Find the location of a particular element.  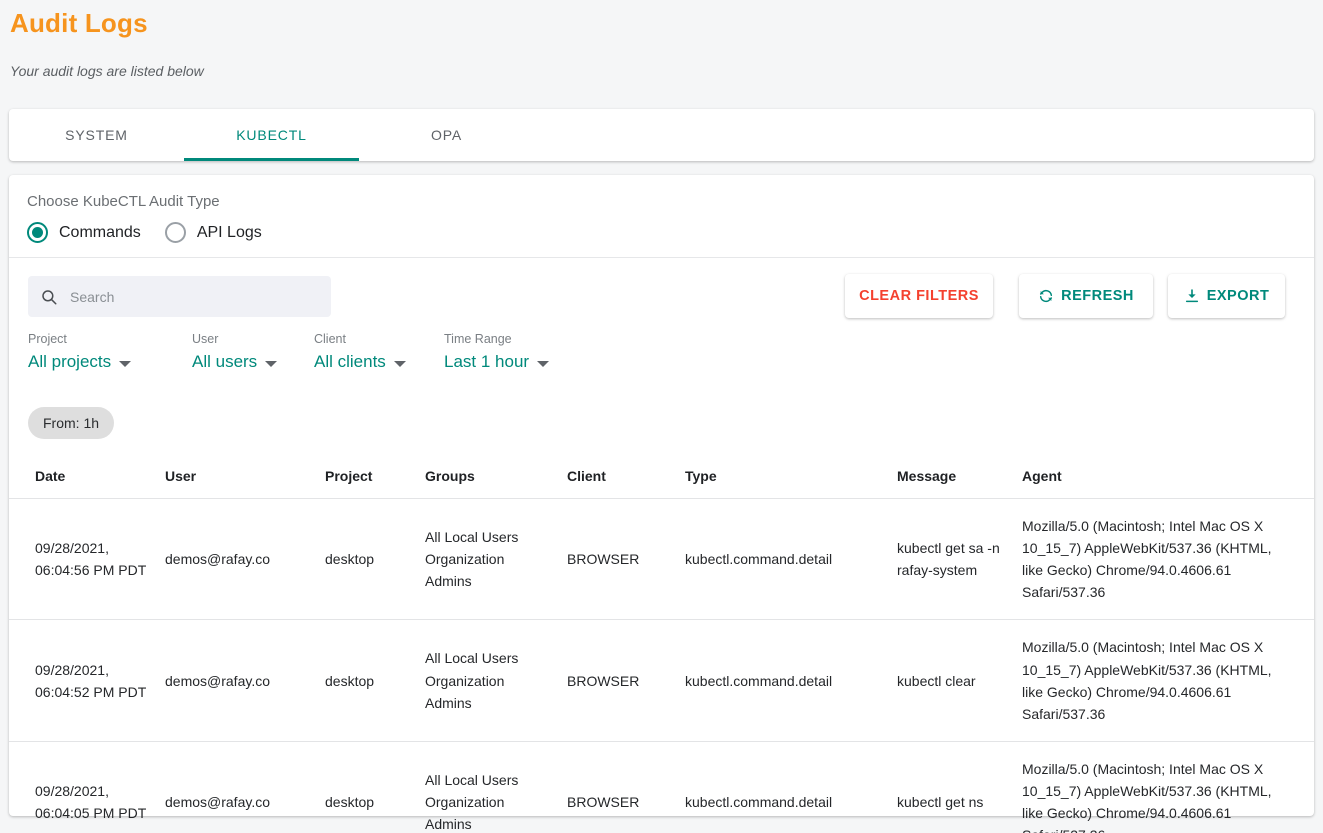

filter-project: Project All projects is located at coordinates (110, 352).